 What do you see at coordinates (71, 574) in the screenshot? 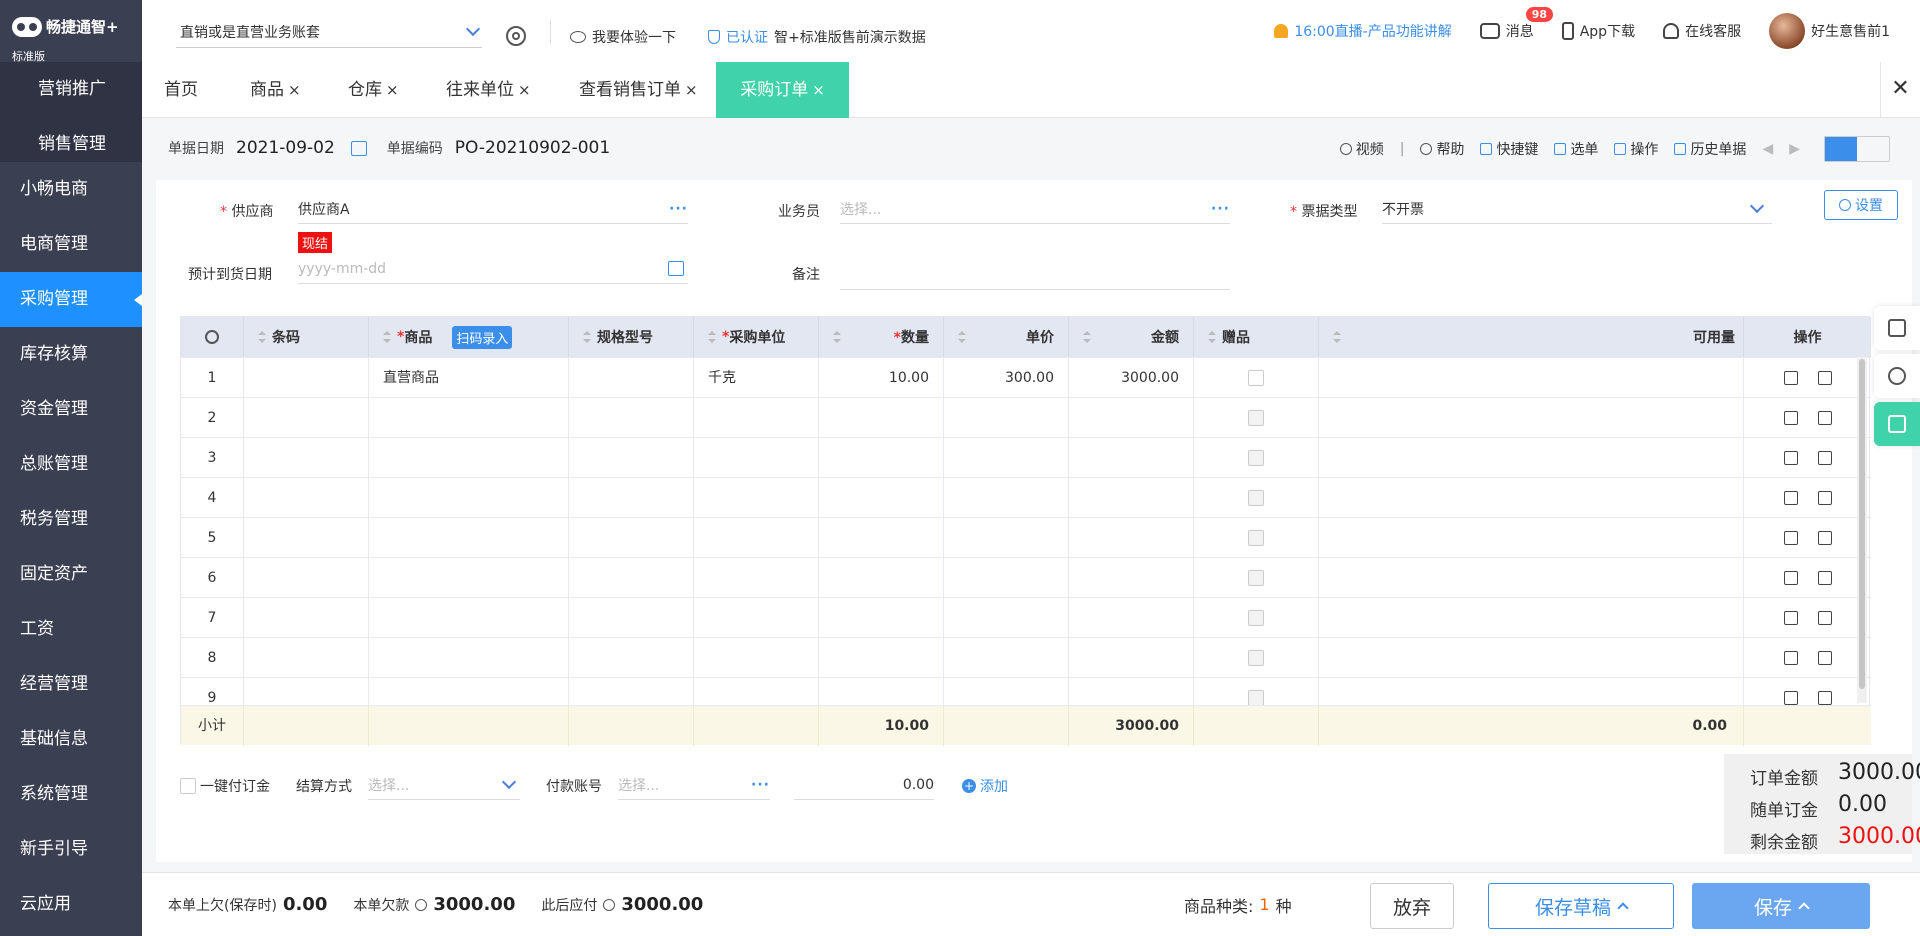
I see `sidebar-item-fixed-assets: 固定资产` at bounding box center [71, 574].